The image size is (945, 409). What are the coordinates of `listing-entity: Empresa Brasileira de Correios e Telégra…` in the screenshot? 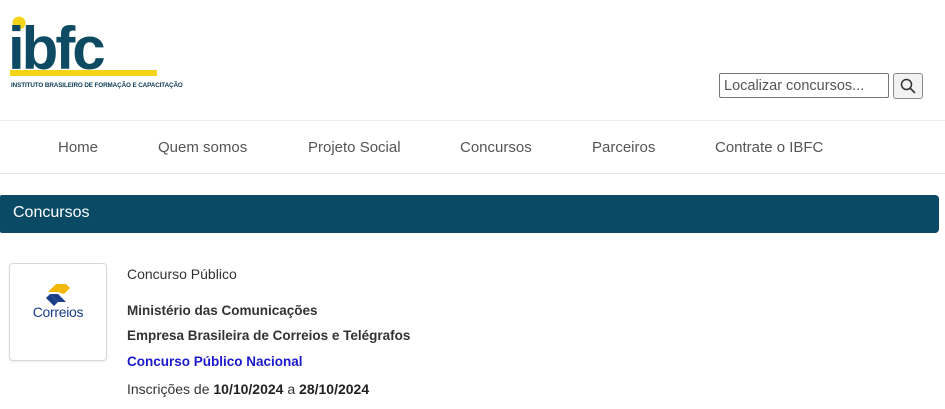 It's located at (269, 335).